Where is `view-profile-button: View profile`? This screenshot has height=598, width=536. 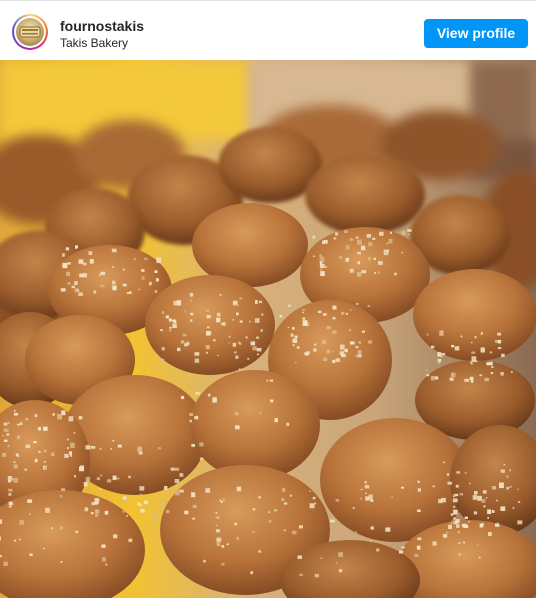 view-profile-button: View profile is located at coordinates (476, 33).